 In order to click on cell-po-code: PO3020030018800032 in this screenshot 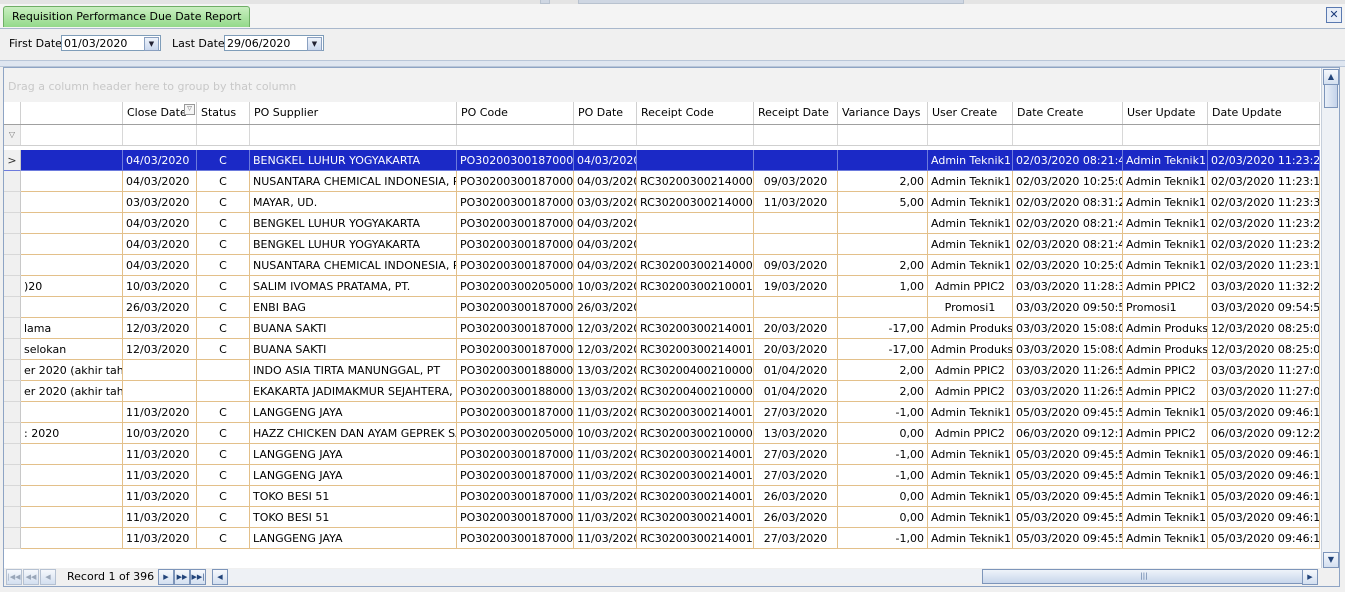, I will do `click(515, 391)`.